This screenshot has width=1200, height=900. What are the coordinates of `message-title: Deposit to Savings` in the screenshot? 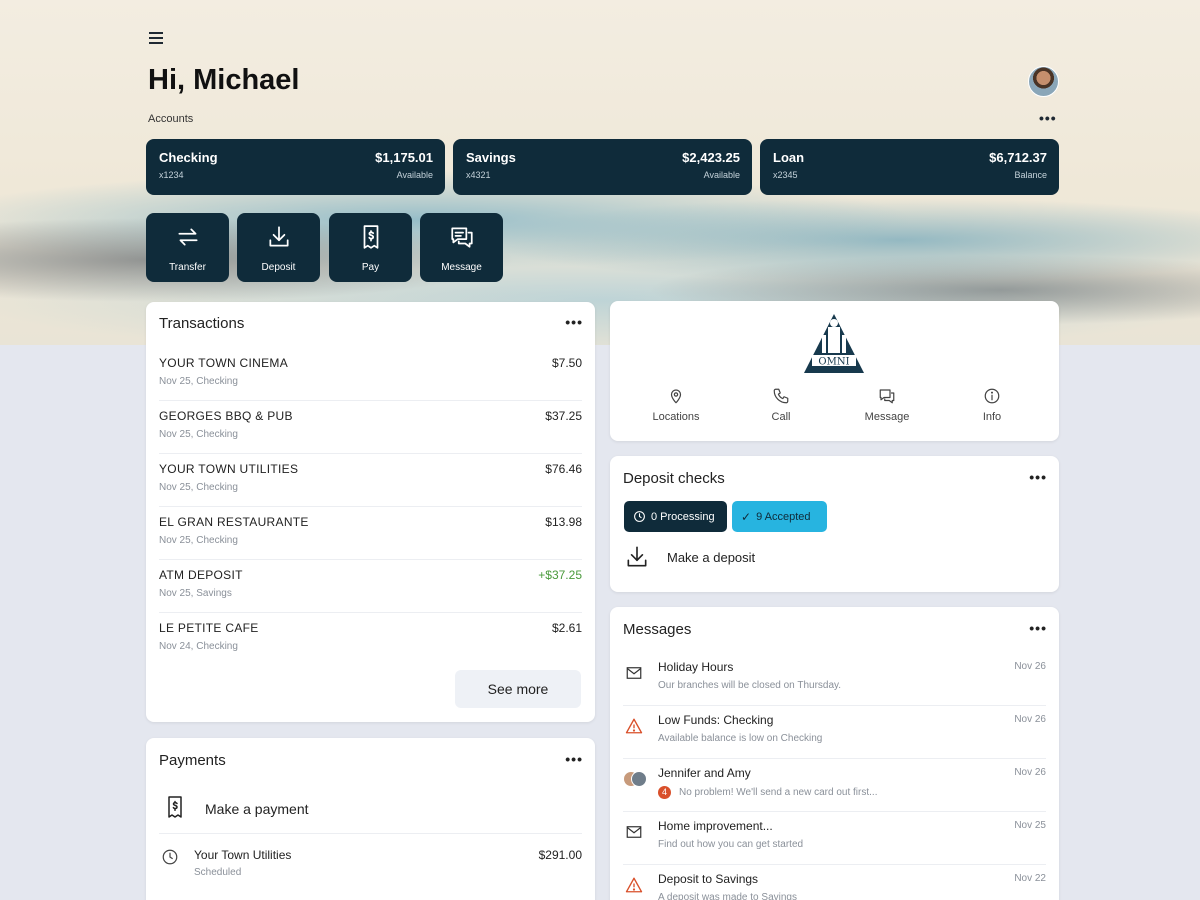 It's located at (708, 879).